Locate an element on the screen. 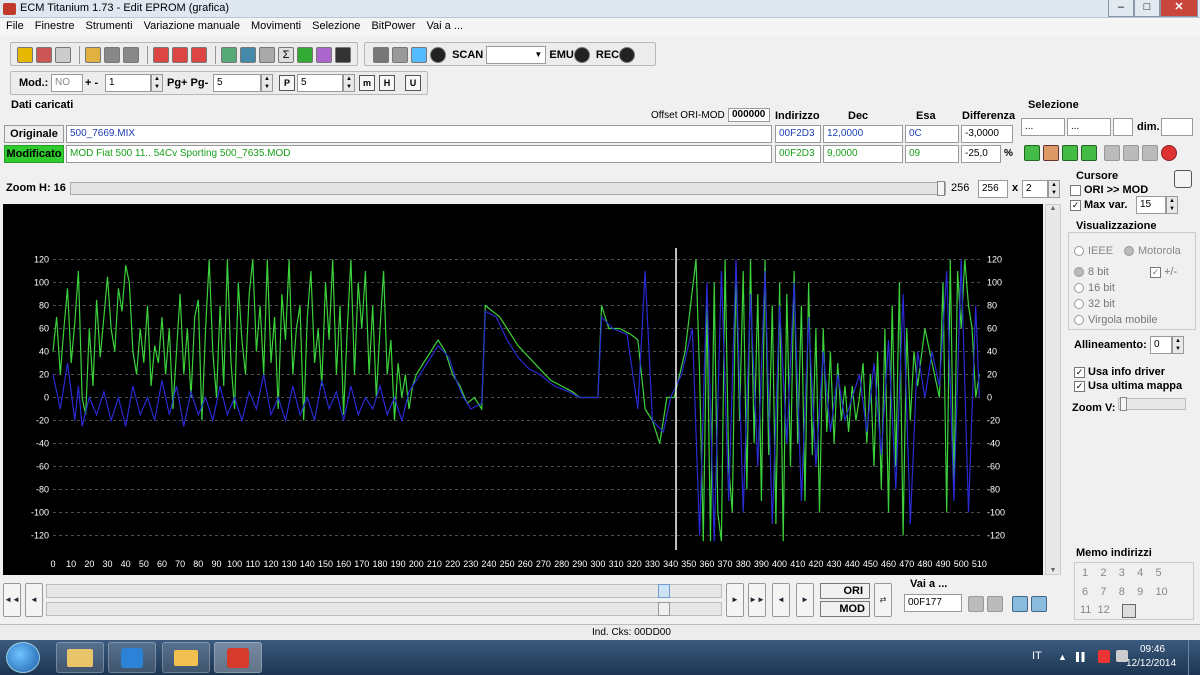 This screenshot has height=675, width=1200. menu-strumenti: Strumenti is located at coordinates (108, 25).